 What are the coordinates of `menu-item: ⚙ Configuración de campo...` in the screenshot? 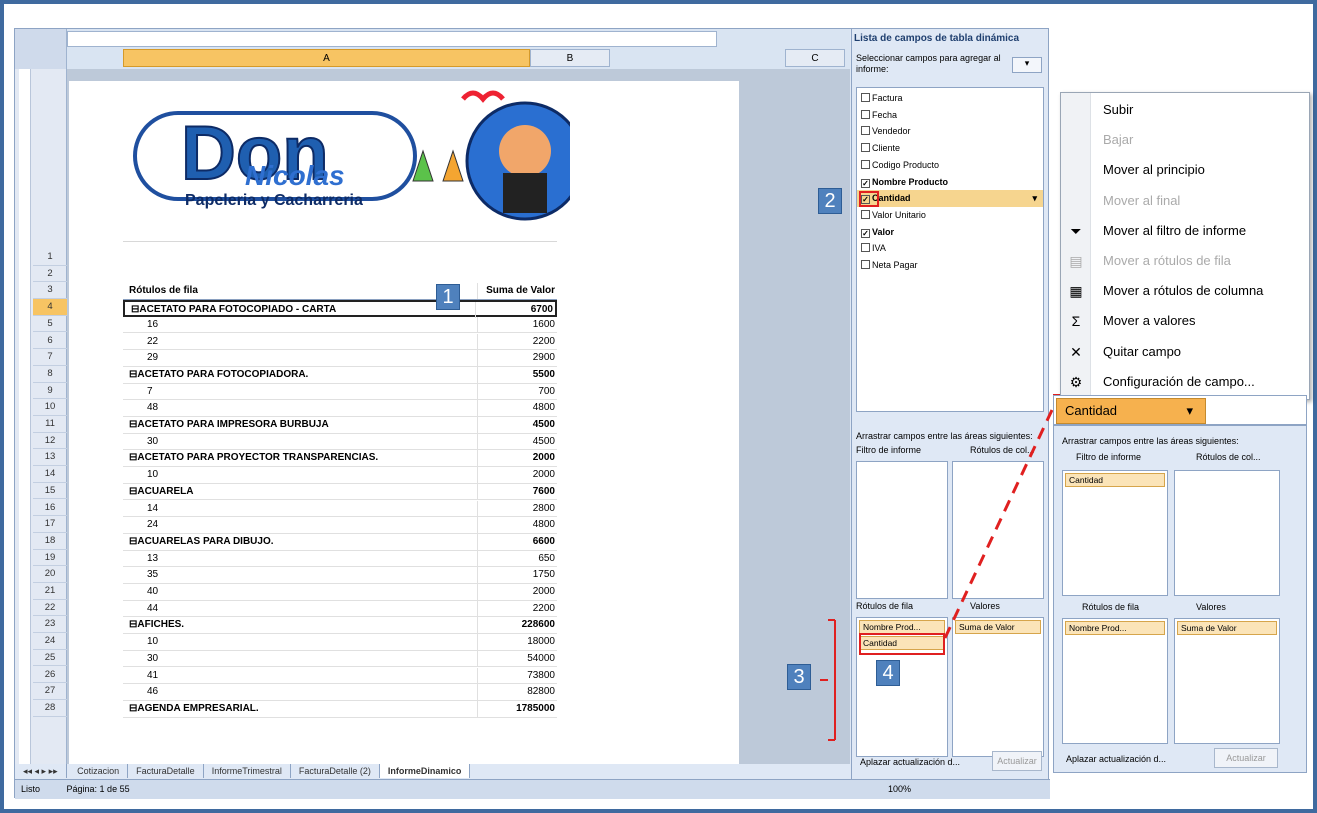 It's located at (1186, 382).